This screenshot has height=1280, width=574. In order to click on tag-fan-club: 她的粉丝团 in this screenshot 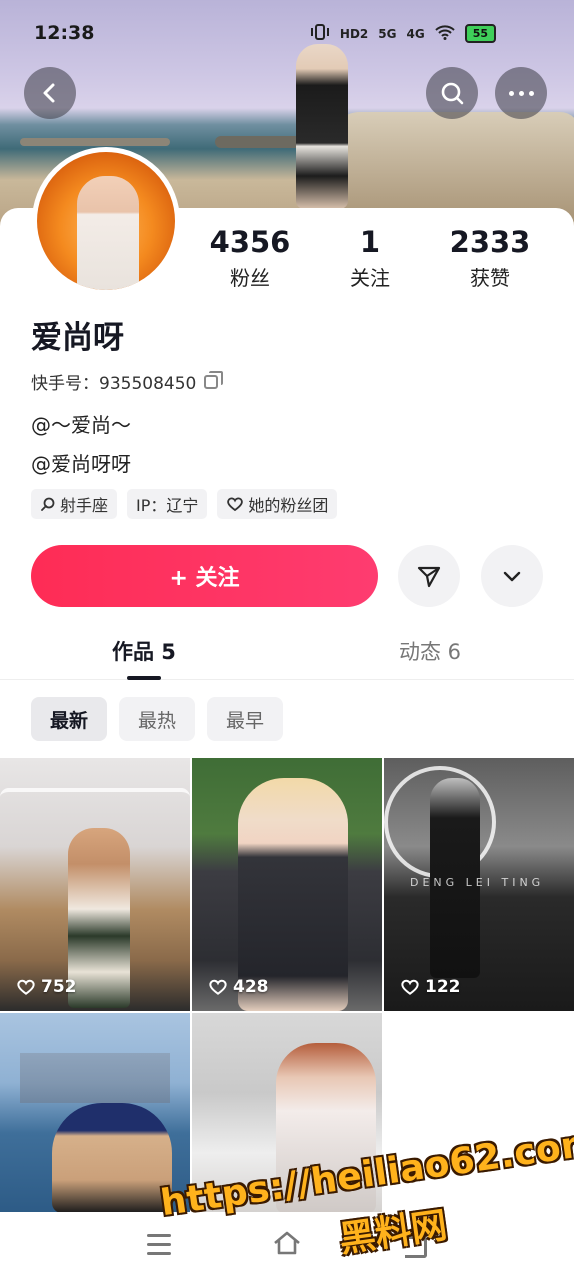, I will do `click(277, 504)`.